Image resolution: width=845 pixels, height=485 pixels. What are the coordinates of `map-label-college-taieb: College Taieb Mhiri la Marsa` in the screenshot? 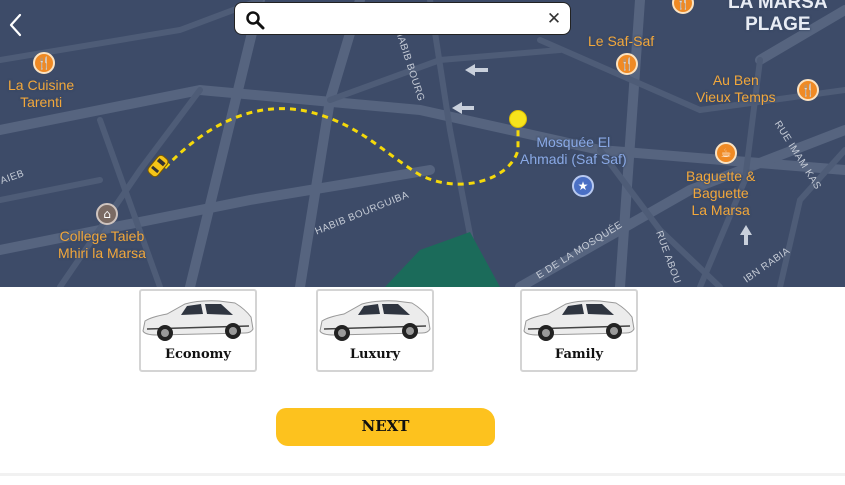 It's located at (102, 244).